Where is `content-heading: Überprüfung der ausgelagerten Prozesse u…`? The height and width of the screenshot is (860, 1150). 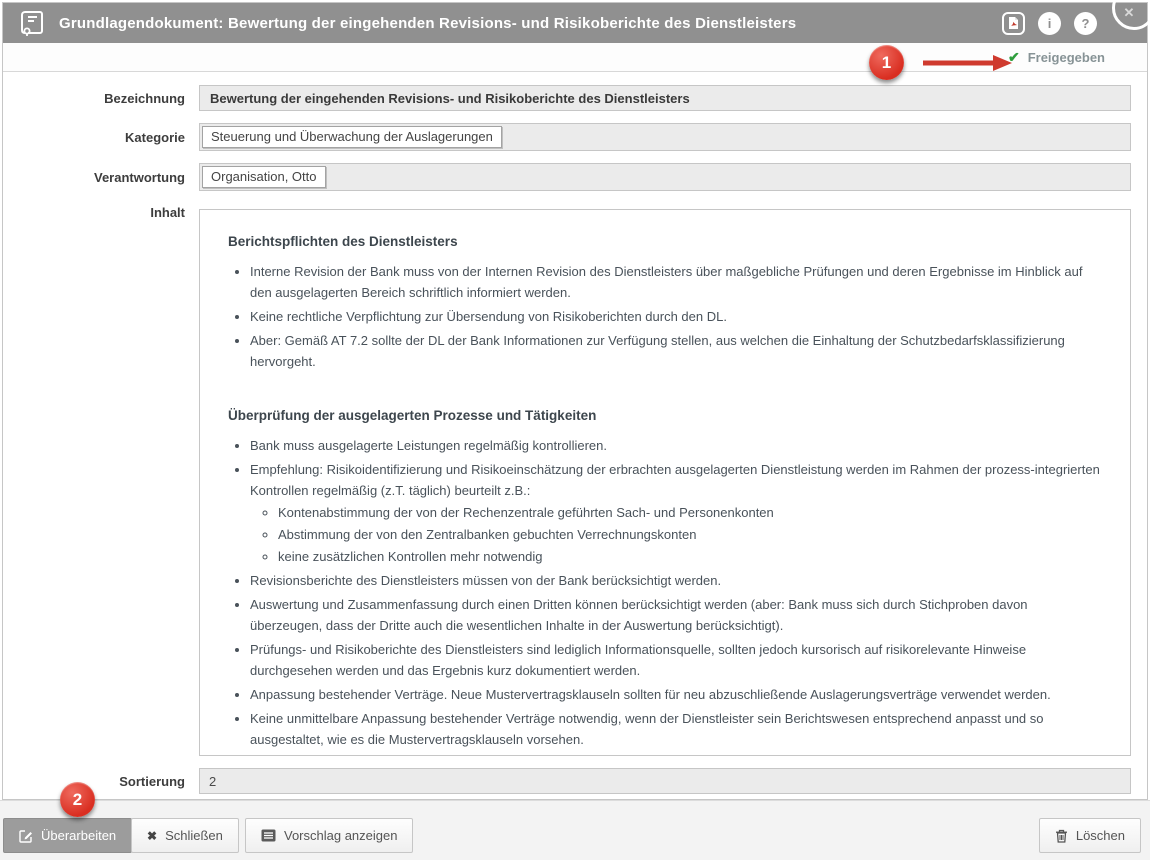
content-heading: Überprüfung der ausgelagerten Prozesse u… is located at coordinates (412, 415).